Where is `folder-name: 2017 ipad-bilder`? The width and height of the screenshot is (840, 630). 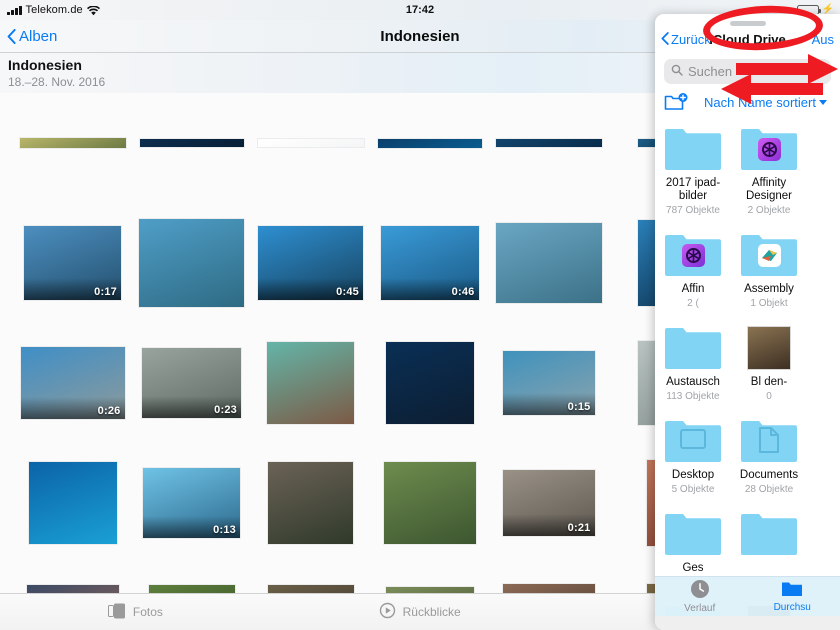
folder-name: 2017 ipad-bilder is located at coordinates (693, 189).